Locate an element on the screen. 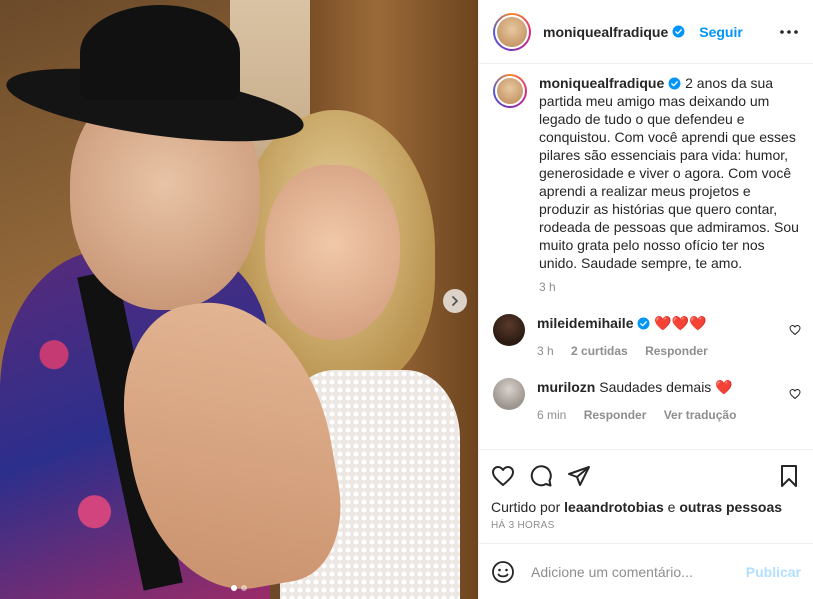 This screenshot has width=813, height=599. liker-username: leaandrotobias is located at coordinates (614, 507).